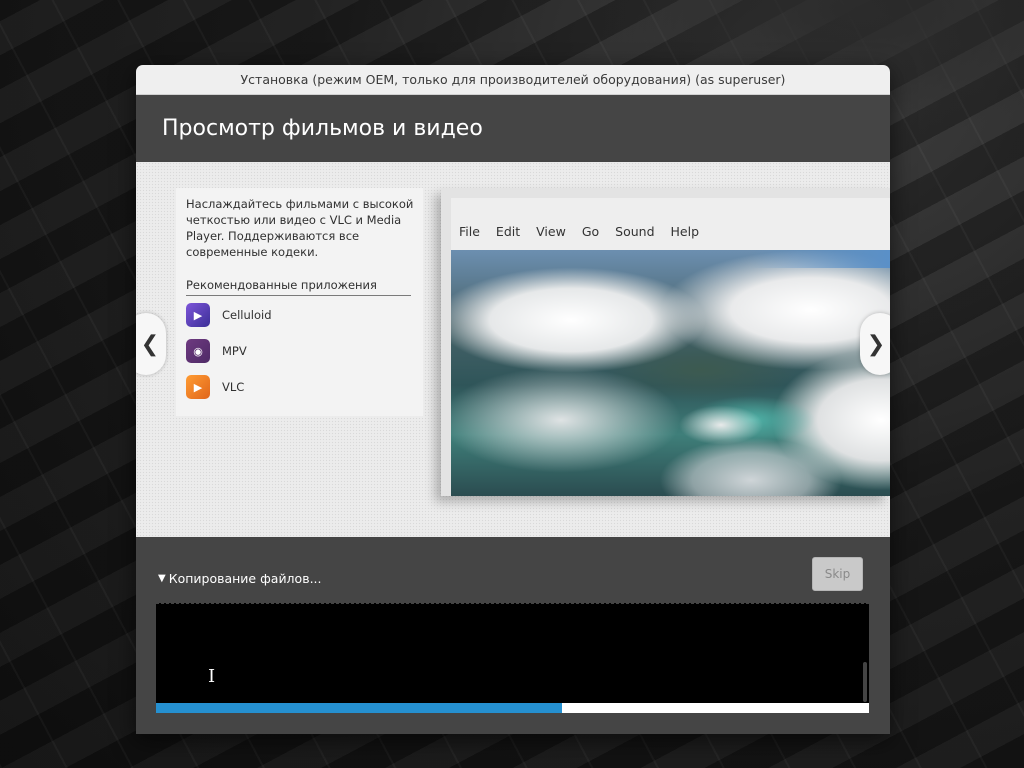 This screenshot has width=1024, height=768. What do you see at coordinates (579, 237) in the screenshot?
I see `player-menubar: File Edit View Go Sound Help` at bounding box center [579, 237].